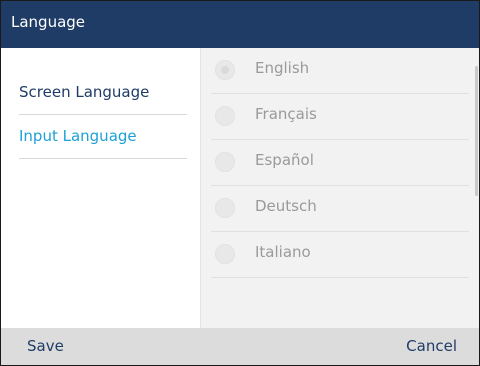 The width and height of the screenshot is (480, 366). I want to click on language-option-francais: Français, so click(340, 117).